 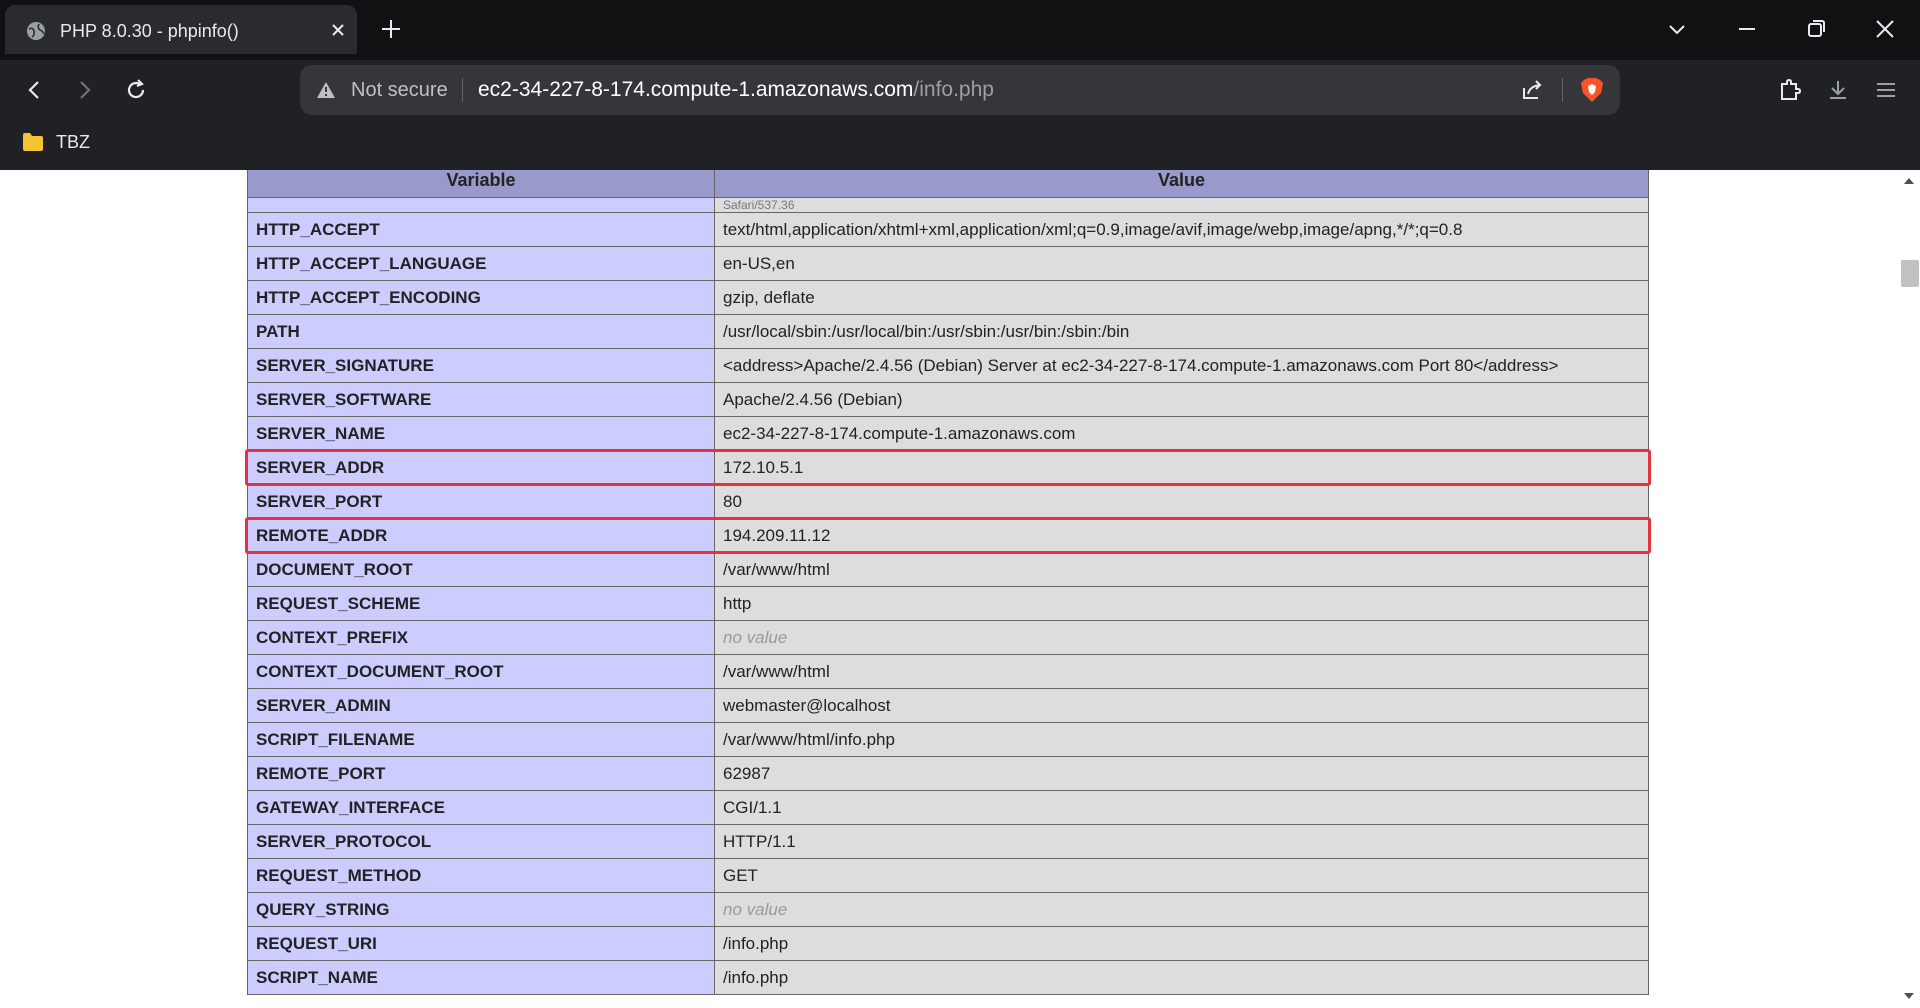 What do you see at coordinates (1181, 399) in the screenshot?
I see `row-value: Apache/2.4.56 (Debian)` at bounding box center [1181, 399].